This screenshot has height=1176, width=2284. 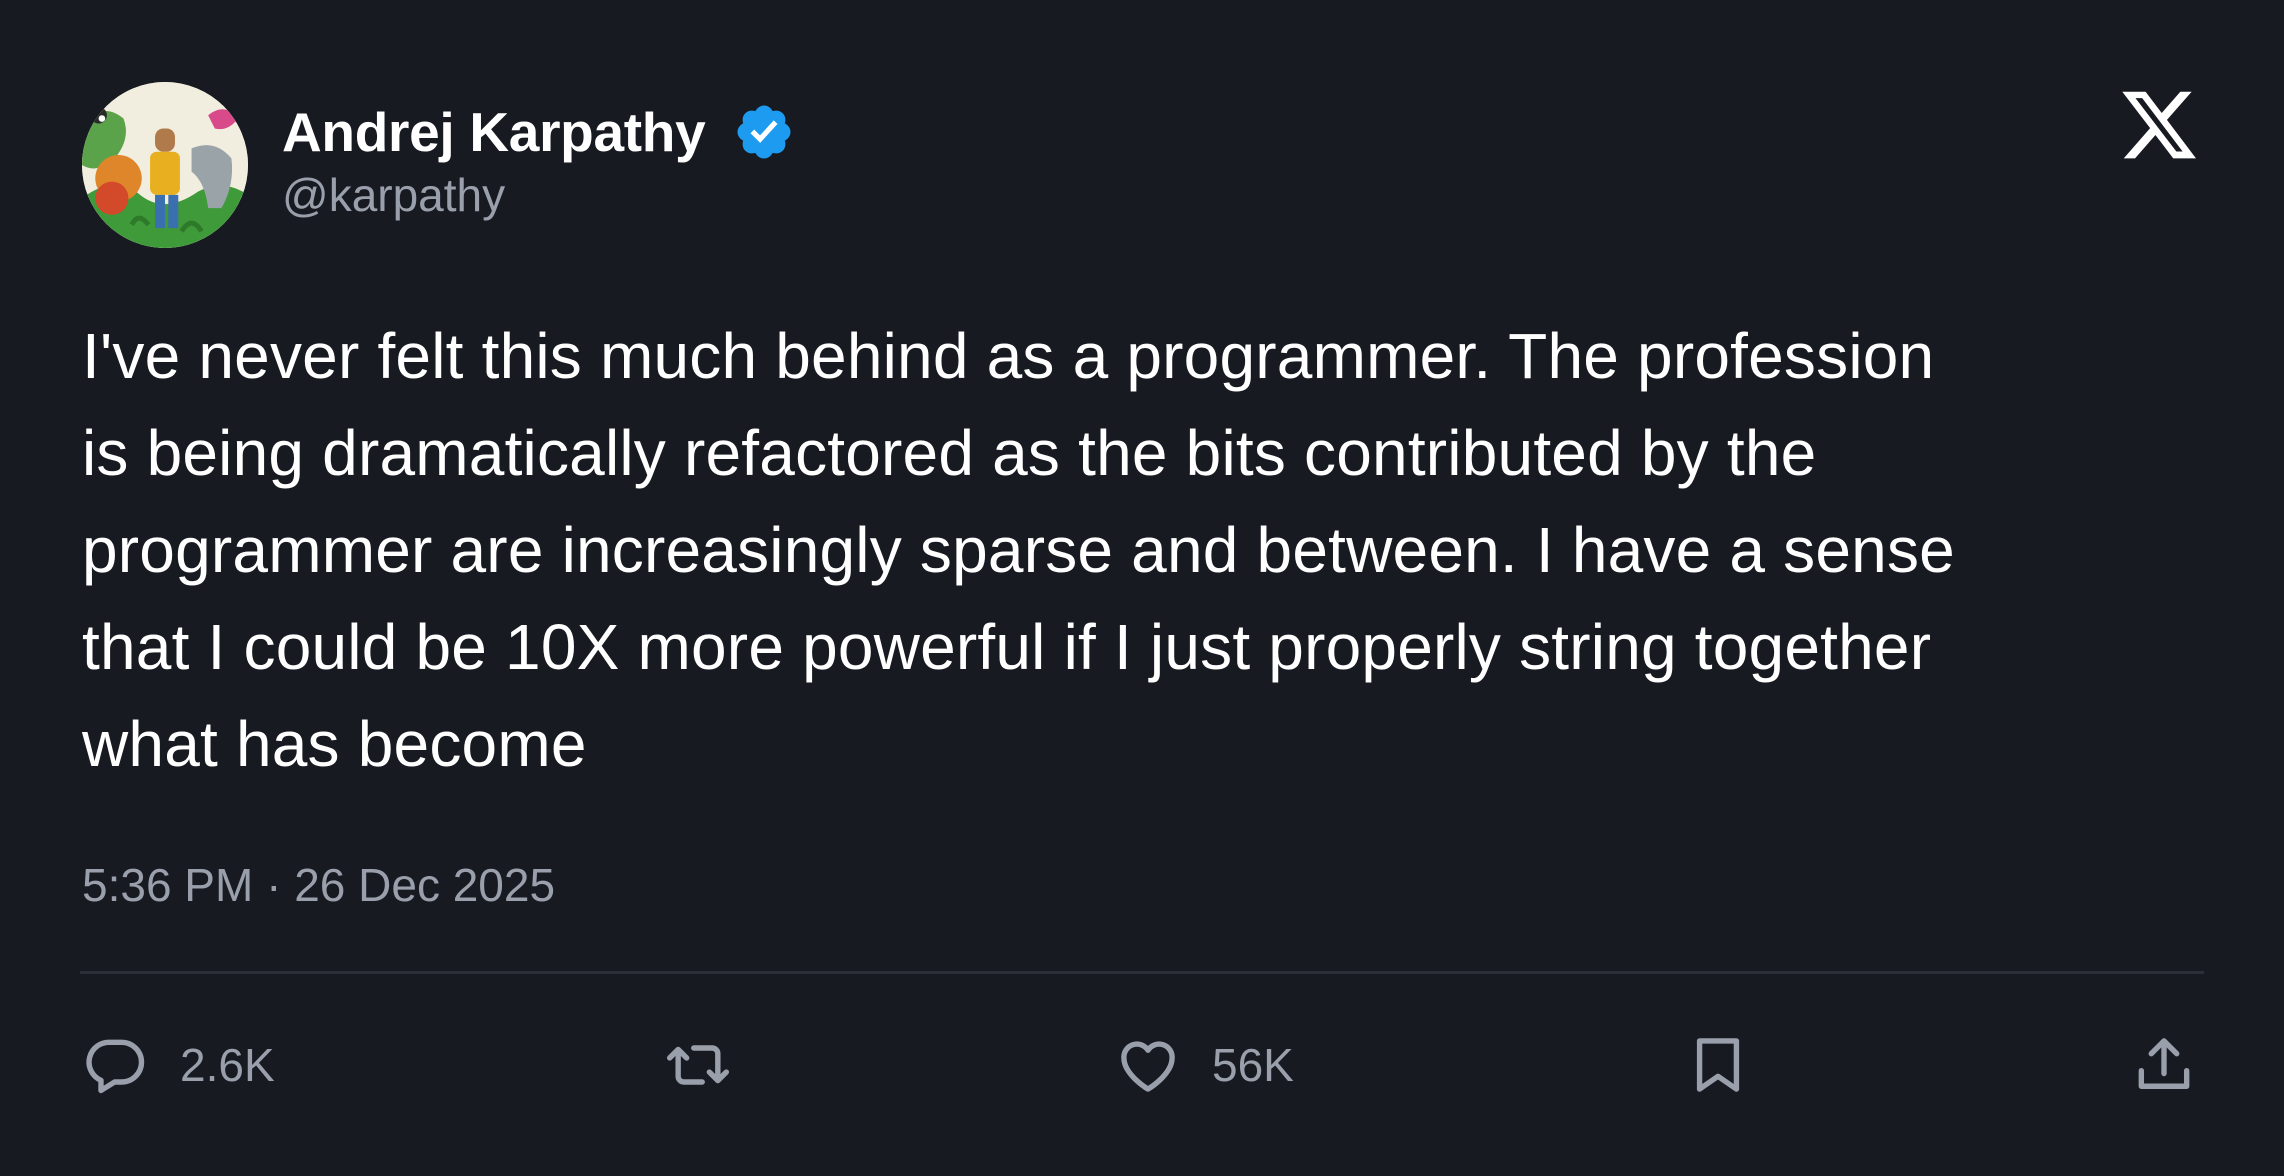 I want to click on reply-icon, so click(x=115, y=1066).